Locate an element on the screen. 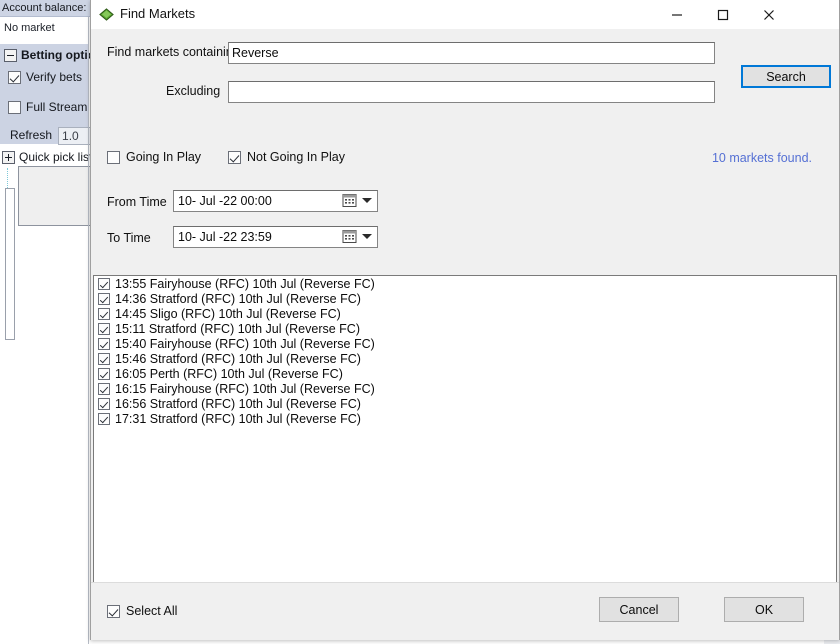 This screenshot has width=840, height=644. not-going-in-play-checkbox is located at coordinates (234, 157).